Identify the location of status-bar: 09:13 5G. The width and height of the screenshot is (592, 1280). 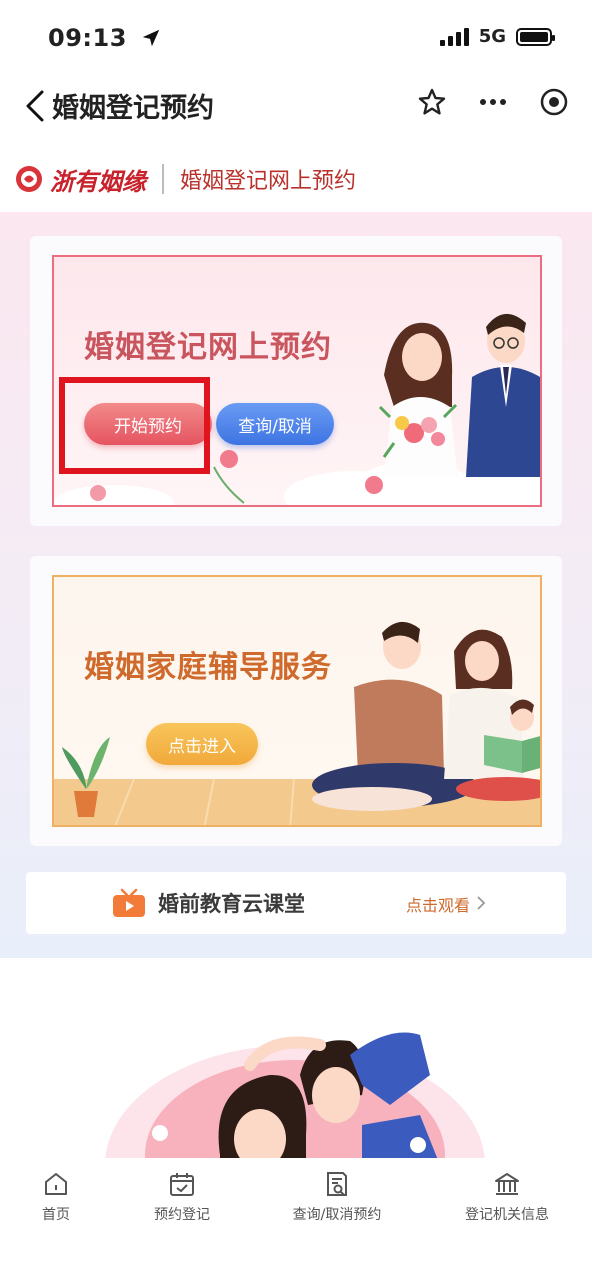
(296, 39).